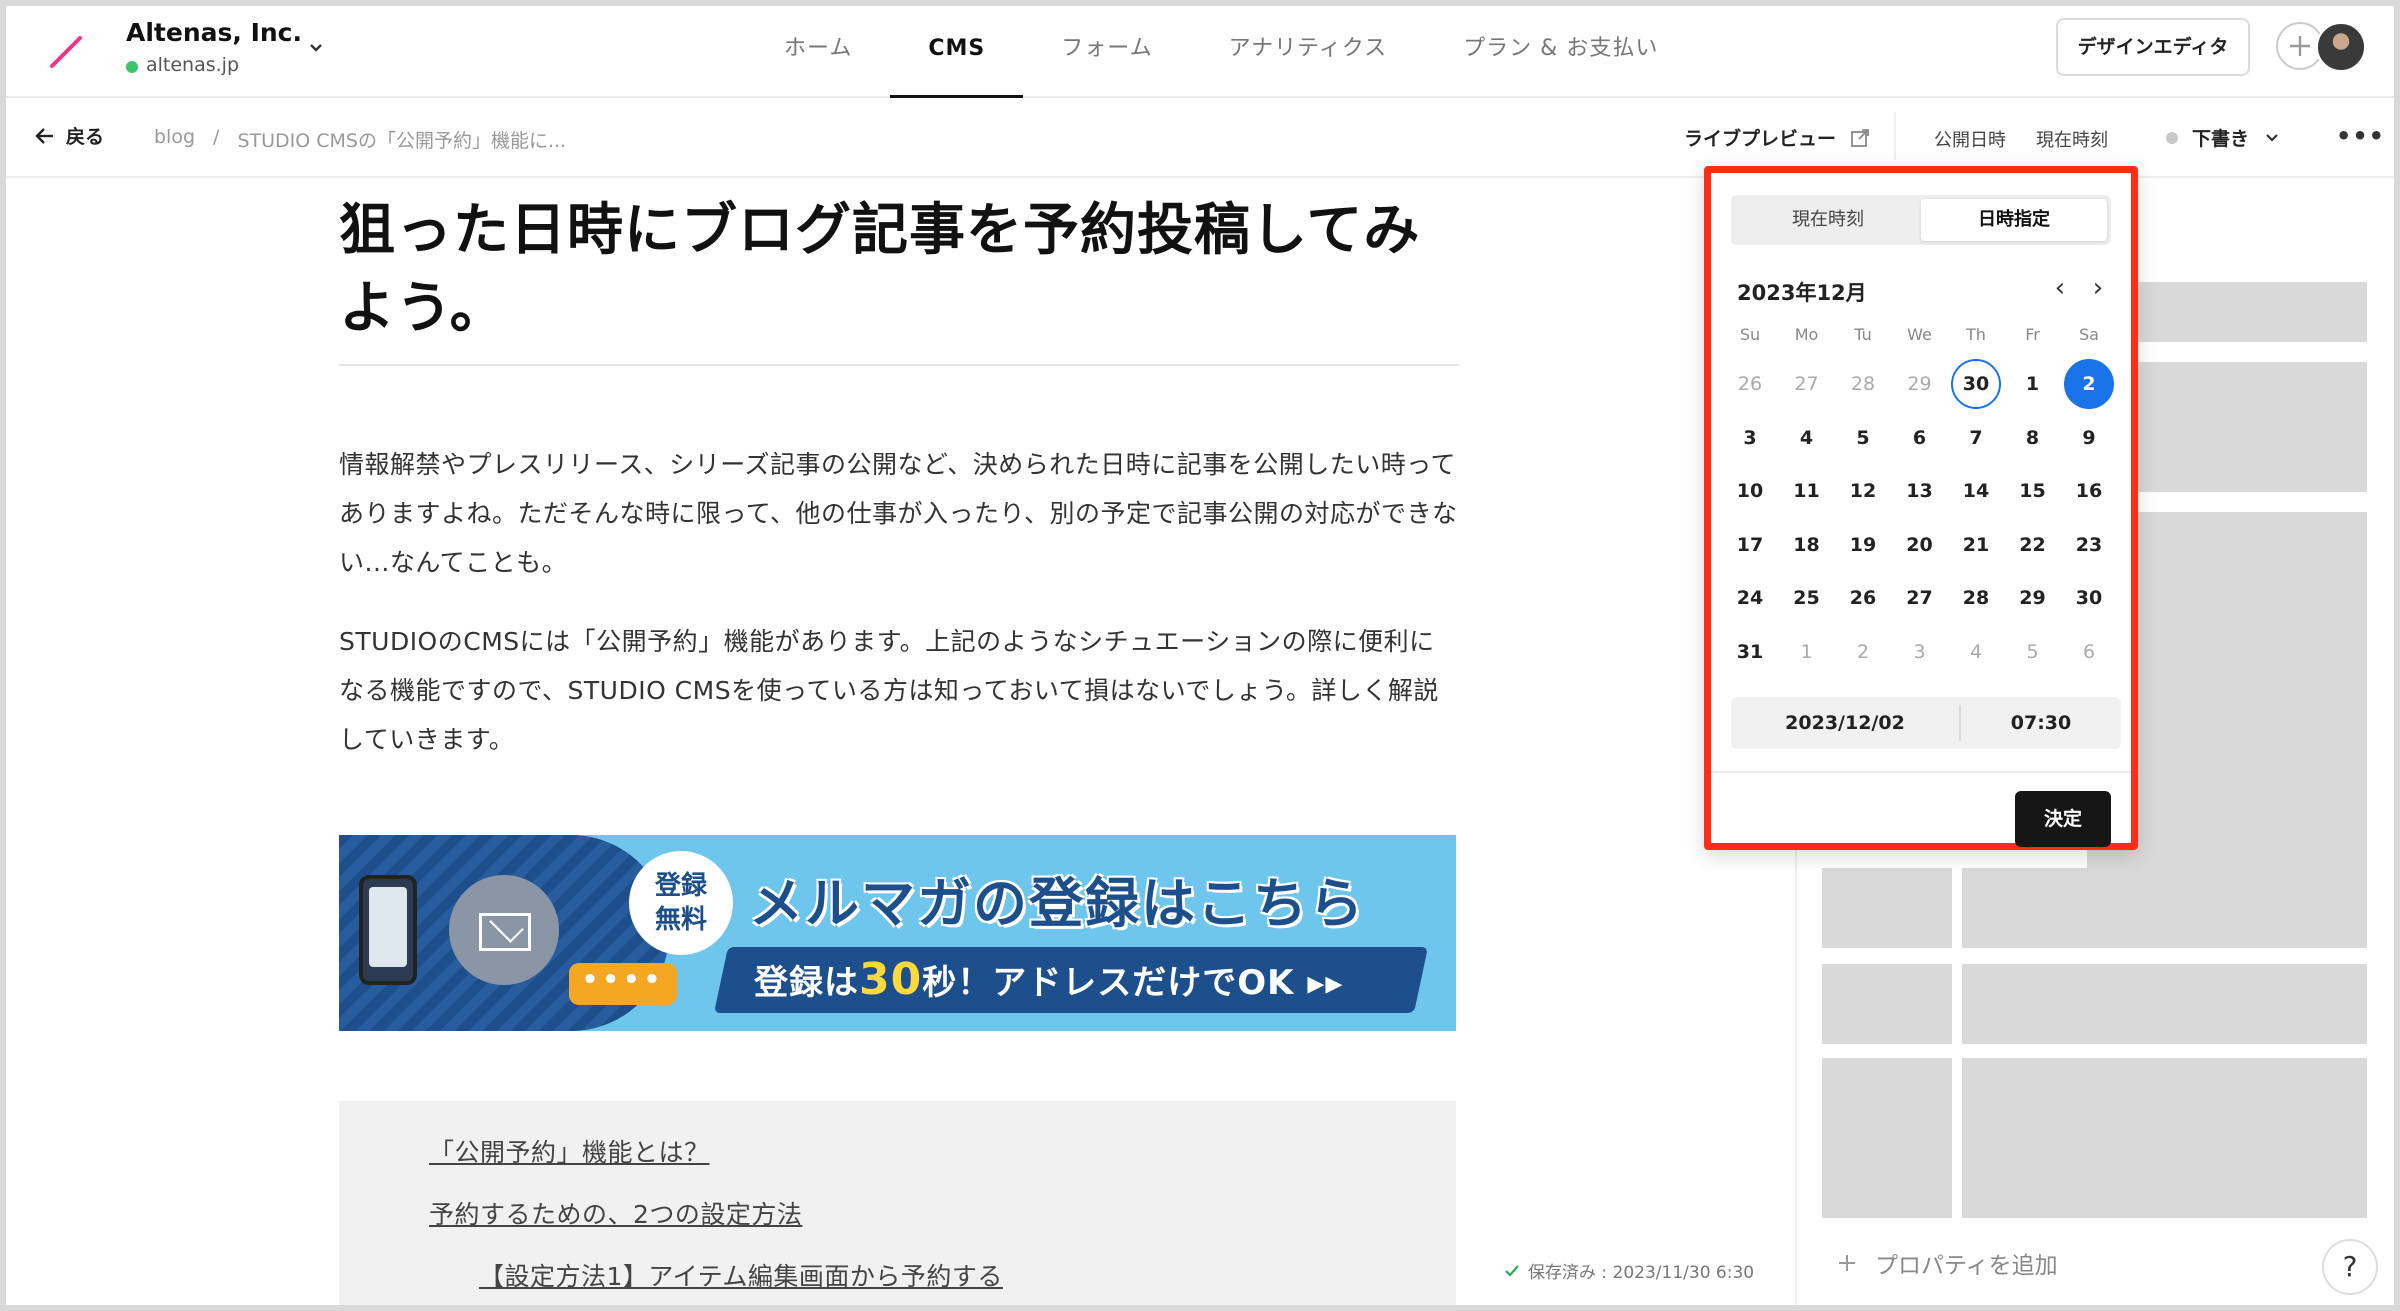 The width and height of the screenshot is (2400, 1311). Describe the element at coordinates (1760, 139) in the screenshot. I see `live-preview-label: ライブプレビュー` at that location.